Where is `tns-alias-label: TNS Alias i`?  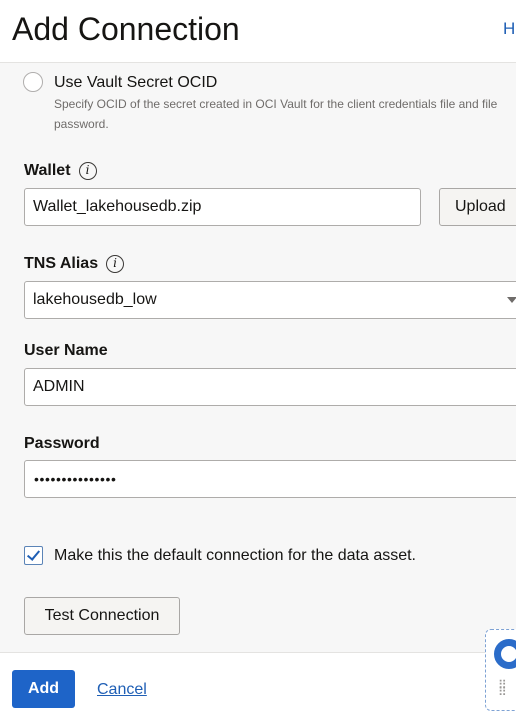 tns-alias-label: TNS Alias i is located at coordinates (74, 264).